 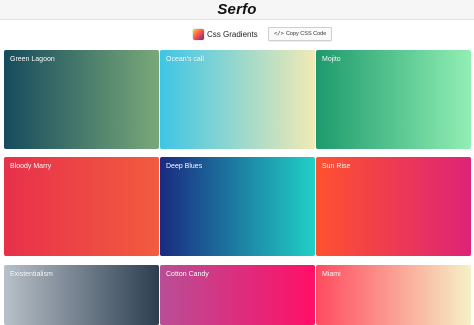 What do you see at coordinates (187, 274) in the screenshot?
I see `gradient-card-title: Cotton Candy` at bounding box center [187, 274].